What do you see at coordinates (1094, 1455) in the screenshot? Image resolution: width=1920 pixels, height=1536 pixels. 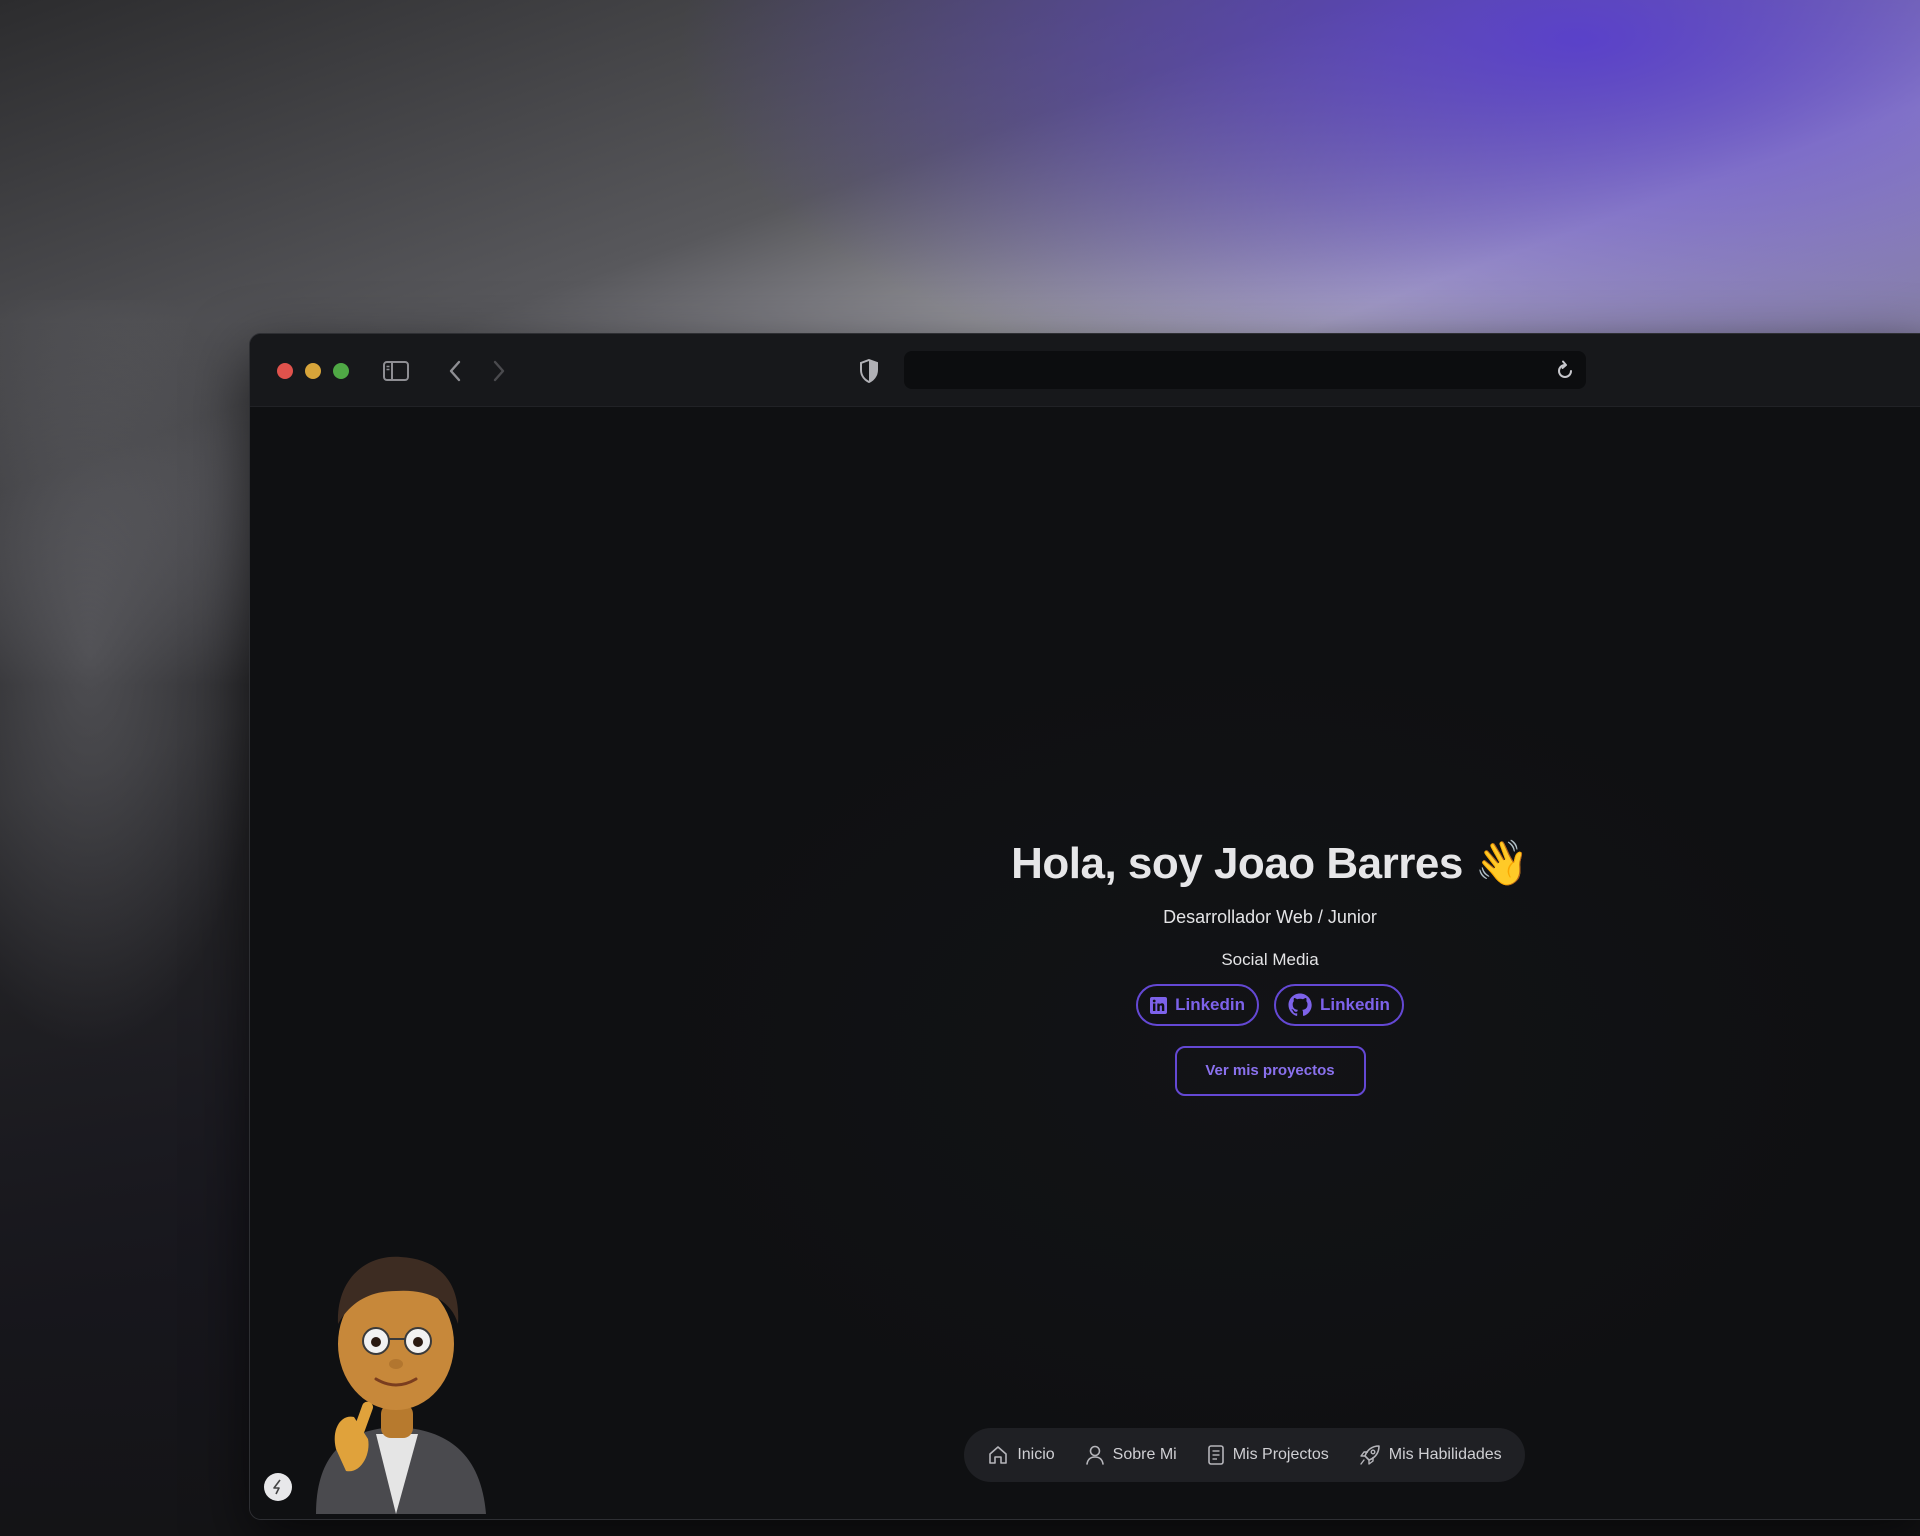 I see `user-icon` at bounding box center [1094, 1455].